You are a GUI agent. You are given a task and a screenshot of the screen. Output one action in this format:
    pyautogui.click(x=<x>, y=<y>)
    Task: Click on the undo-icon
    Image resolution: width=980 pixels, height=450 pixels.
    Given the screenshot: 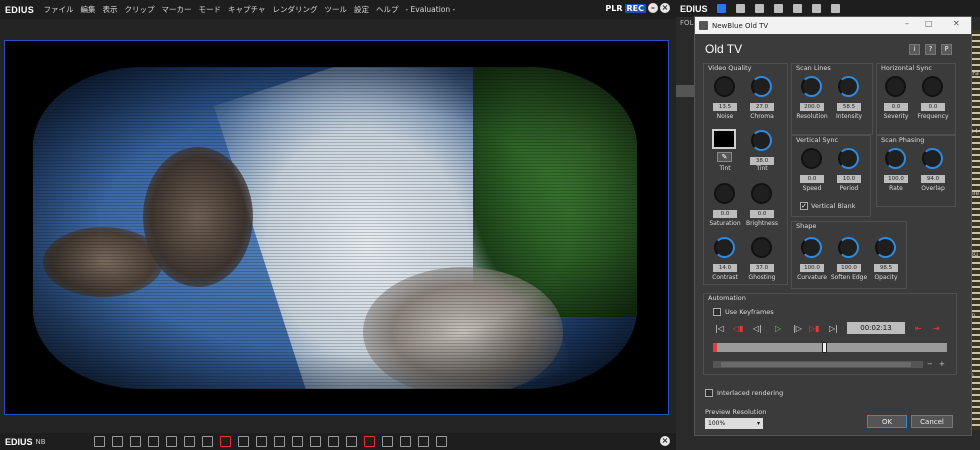 What is the action you would take?
    pyautogui.click(x=262, y=441)
    